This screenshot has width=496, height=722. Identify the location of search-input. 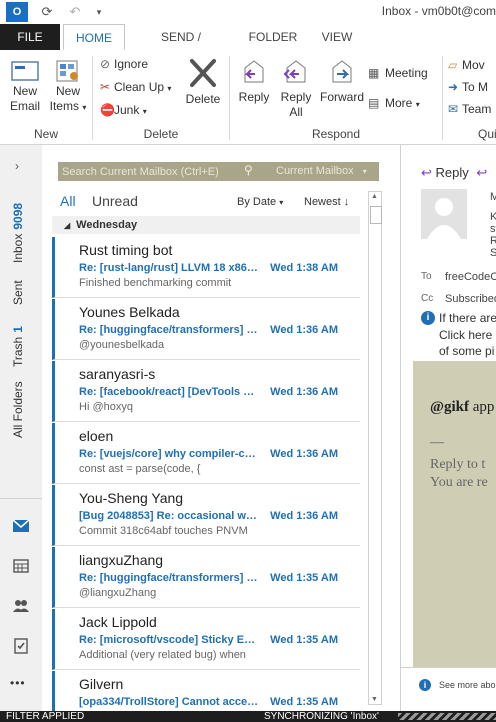
(149, 171).